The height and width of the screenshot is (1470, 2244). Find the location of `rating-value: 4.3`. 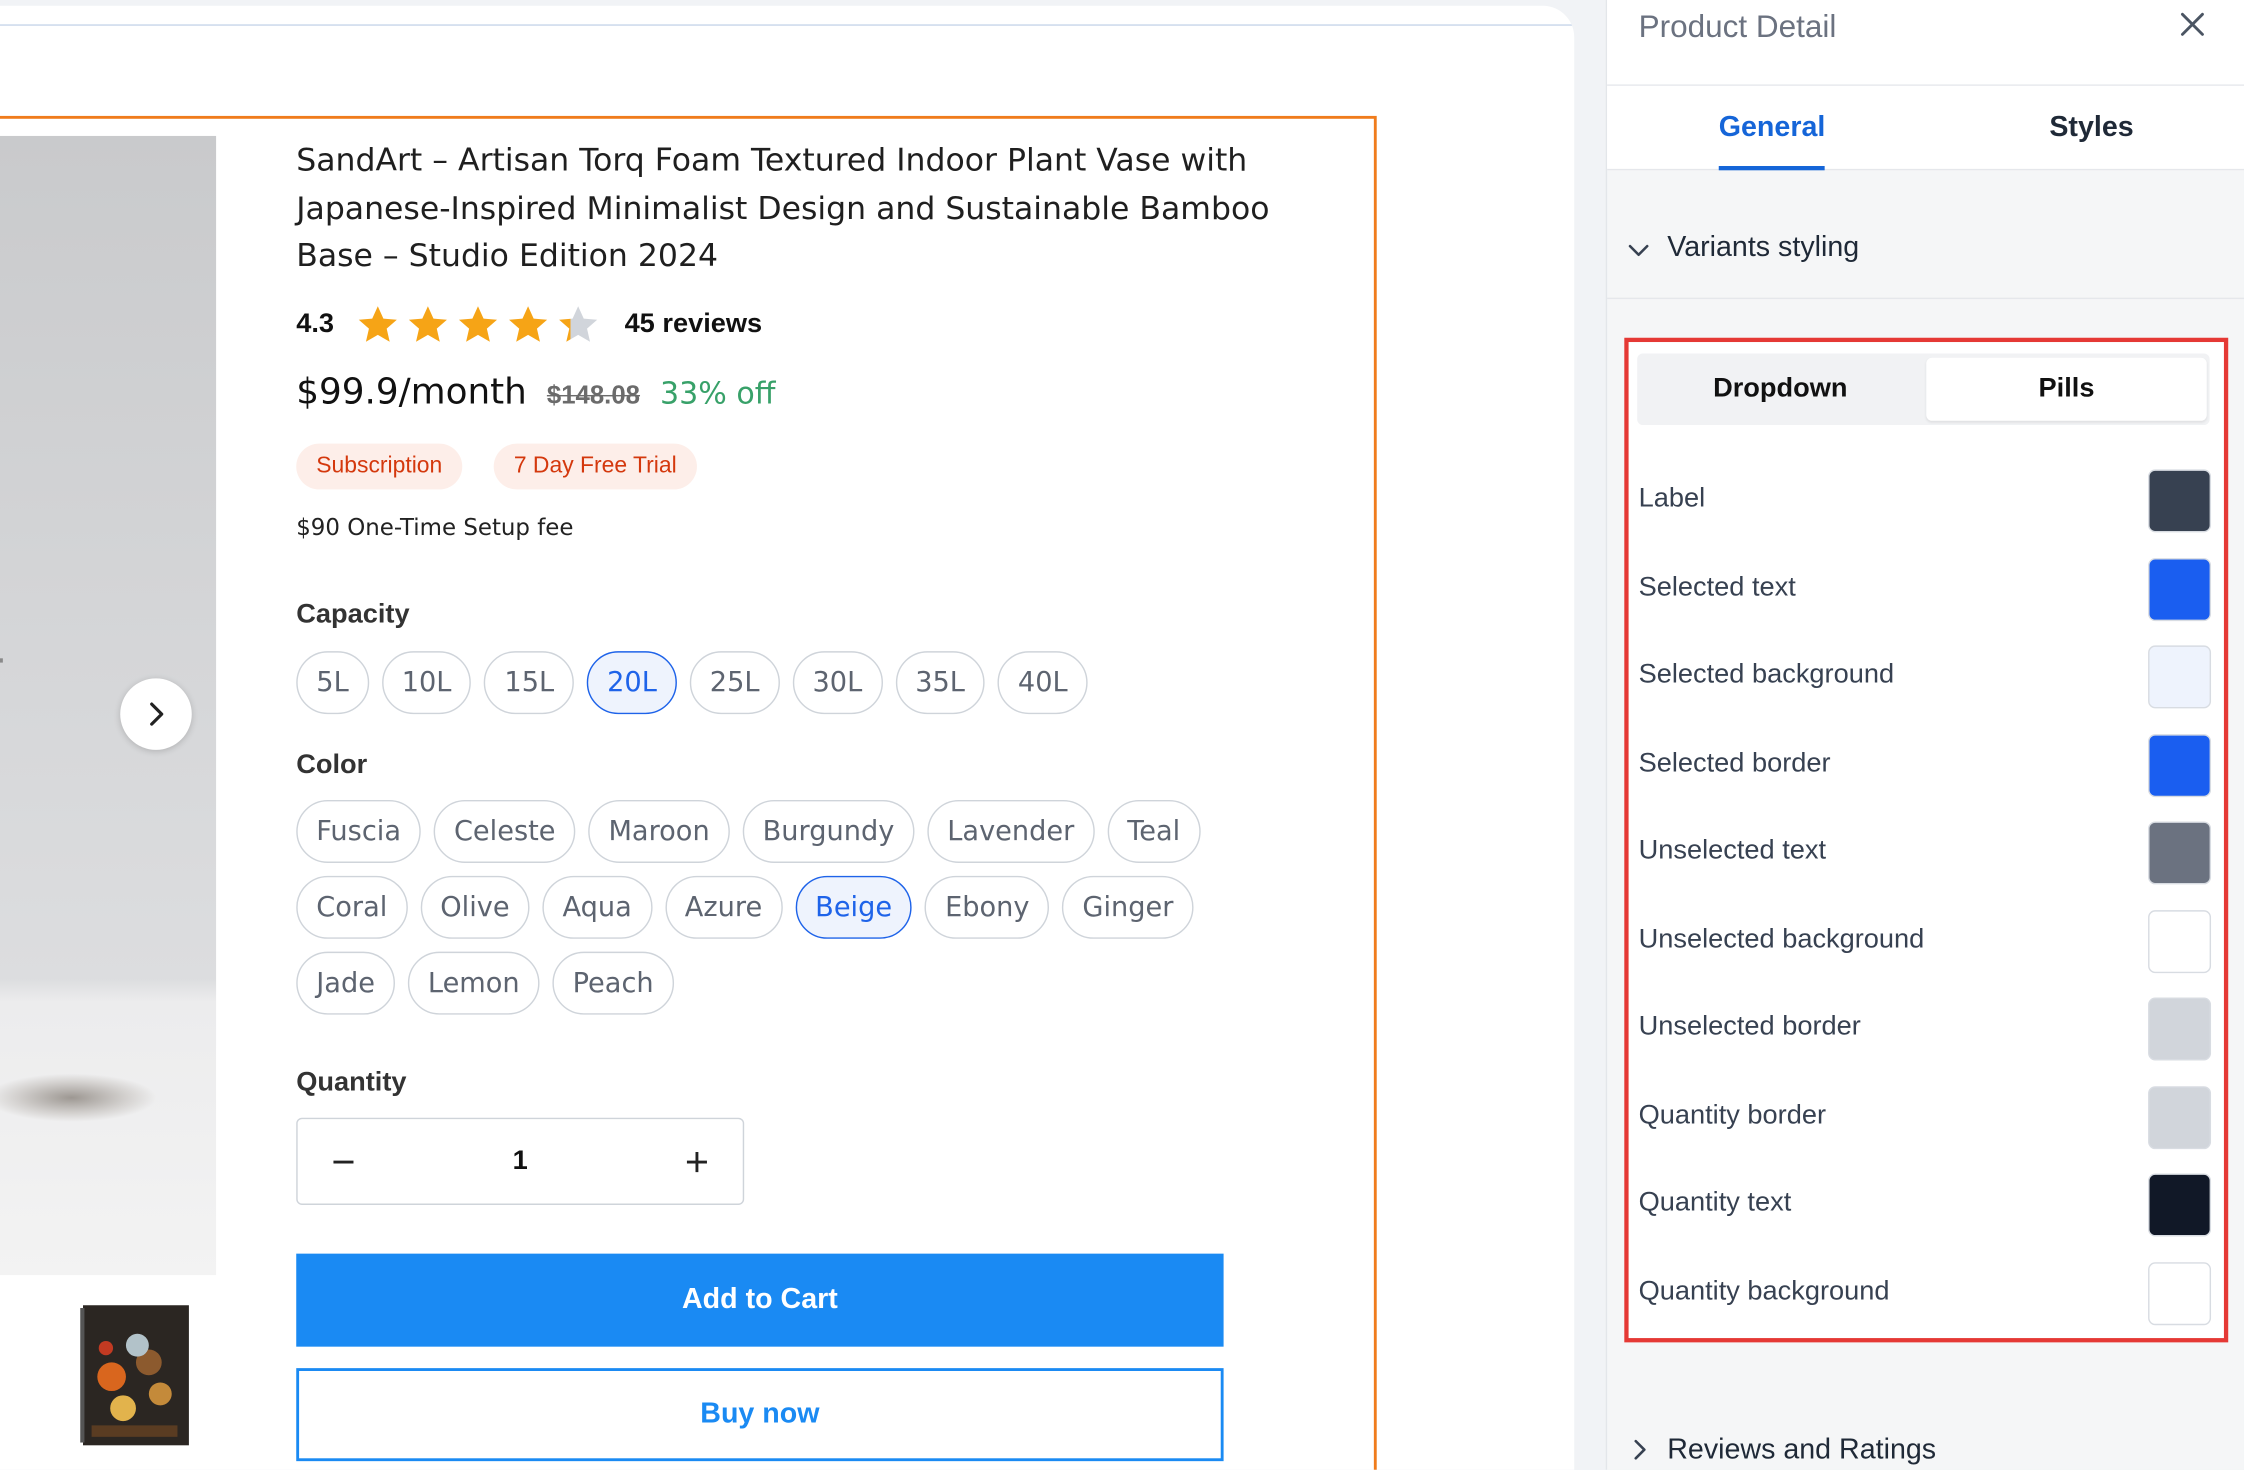

rating-value: 4.3 is located at coordinates (315, 324).